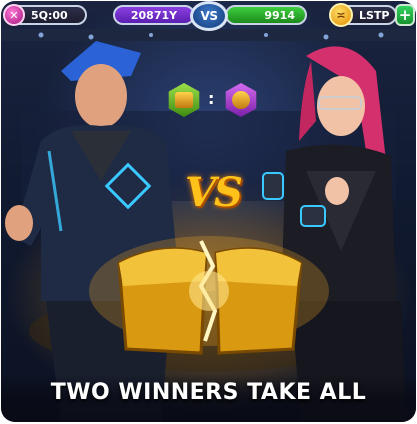  What do you see at coordinates (208, 392) in the screenshot?
I see `footer-title: TWO WINNERS TAKE ALL` at bounding box center [208, 392].